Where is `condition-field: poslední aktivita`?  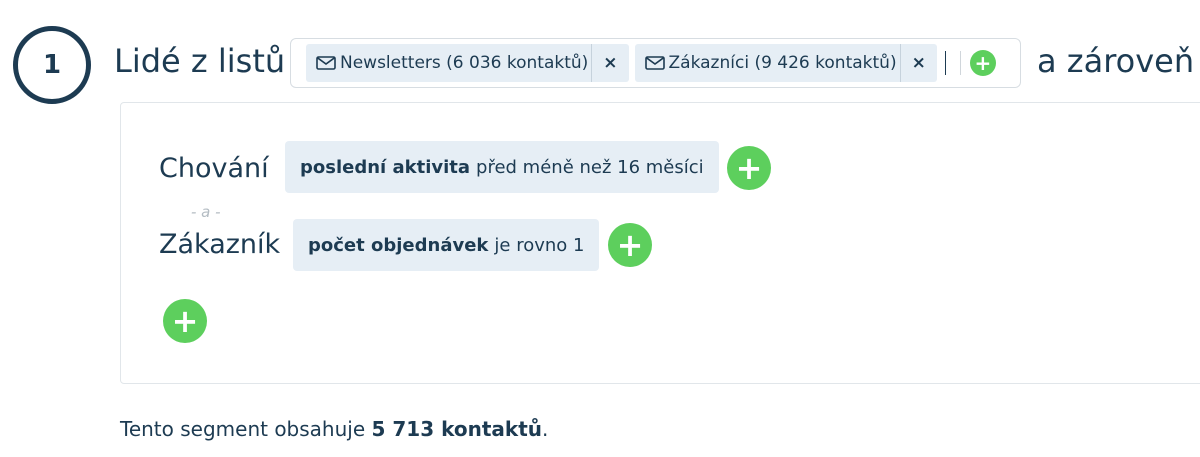 condition-field: poslední aktivita is located at coordinates (385, 167).